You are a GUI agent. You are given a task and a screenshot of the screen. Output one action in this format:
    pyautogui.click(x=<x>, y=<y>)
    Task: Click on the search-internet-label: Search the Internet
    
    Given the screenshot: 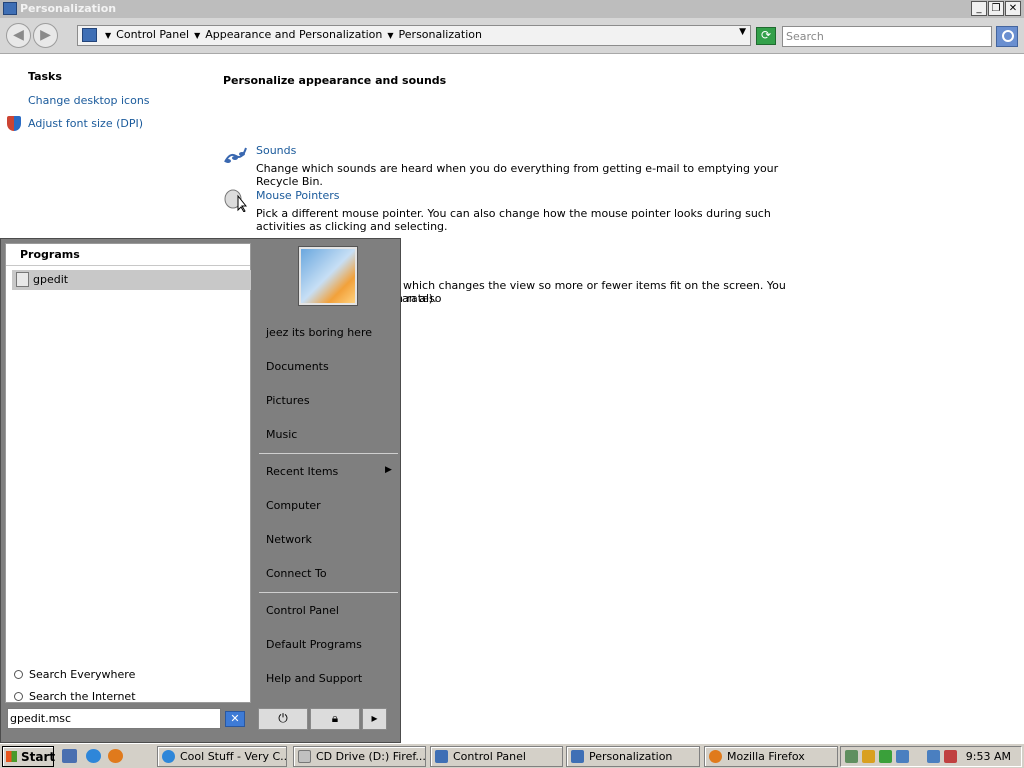 What is the action you would take?
    pyautogui.click(x=82, y=696)
    